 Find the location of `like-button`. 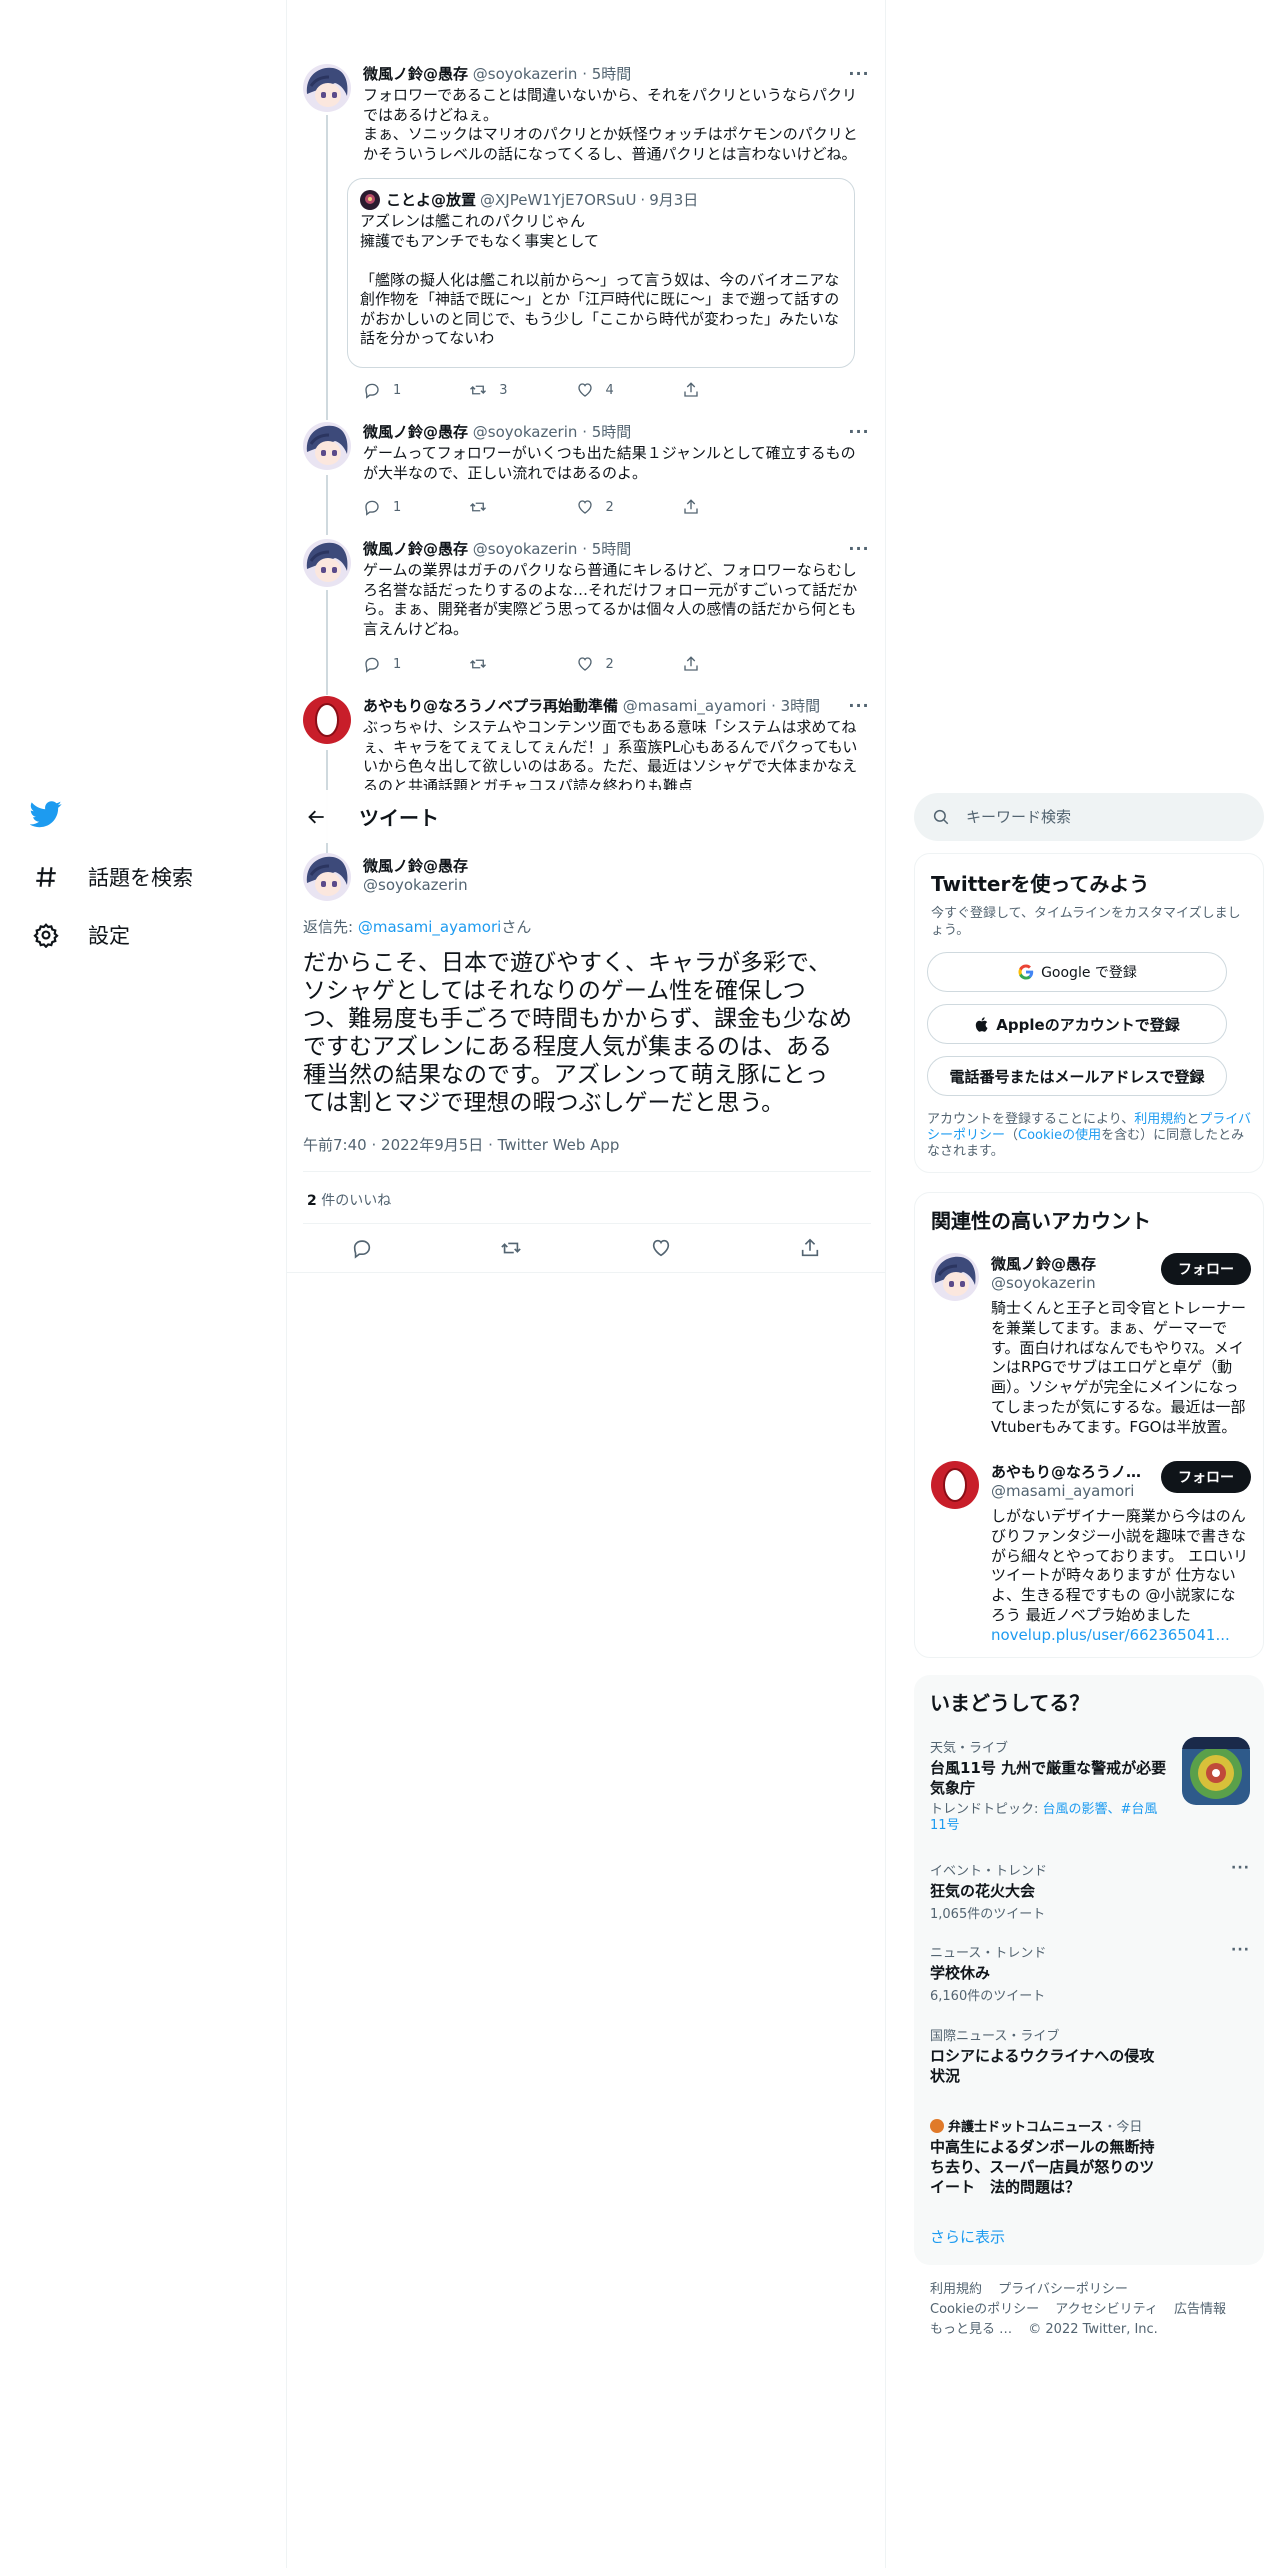

like-button is located at coordinates (661, 1248).